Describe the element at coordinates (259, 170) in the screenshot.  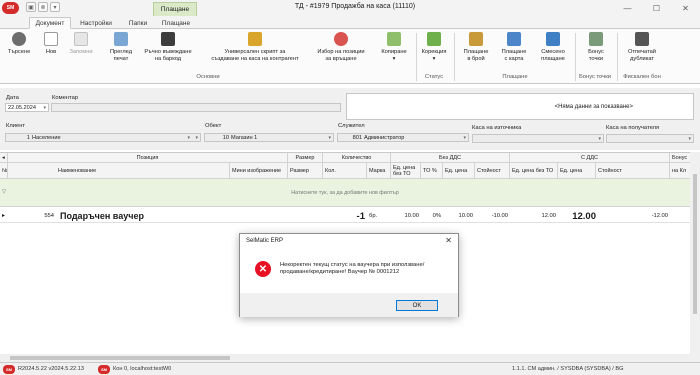
I see `col-mini-image: Мини изображение` at that location.